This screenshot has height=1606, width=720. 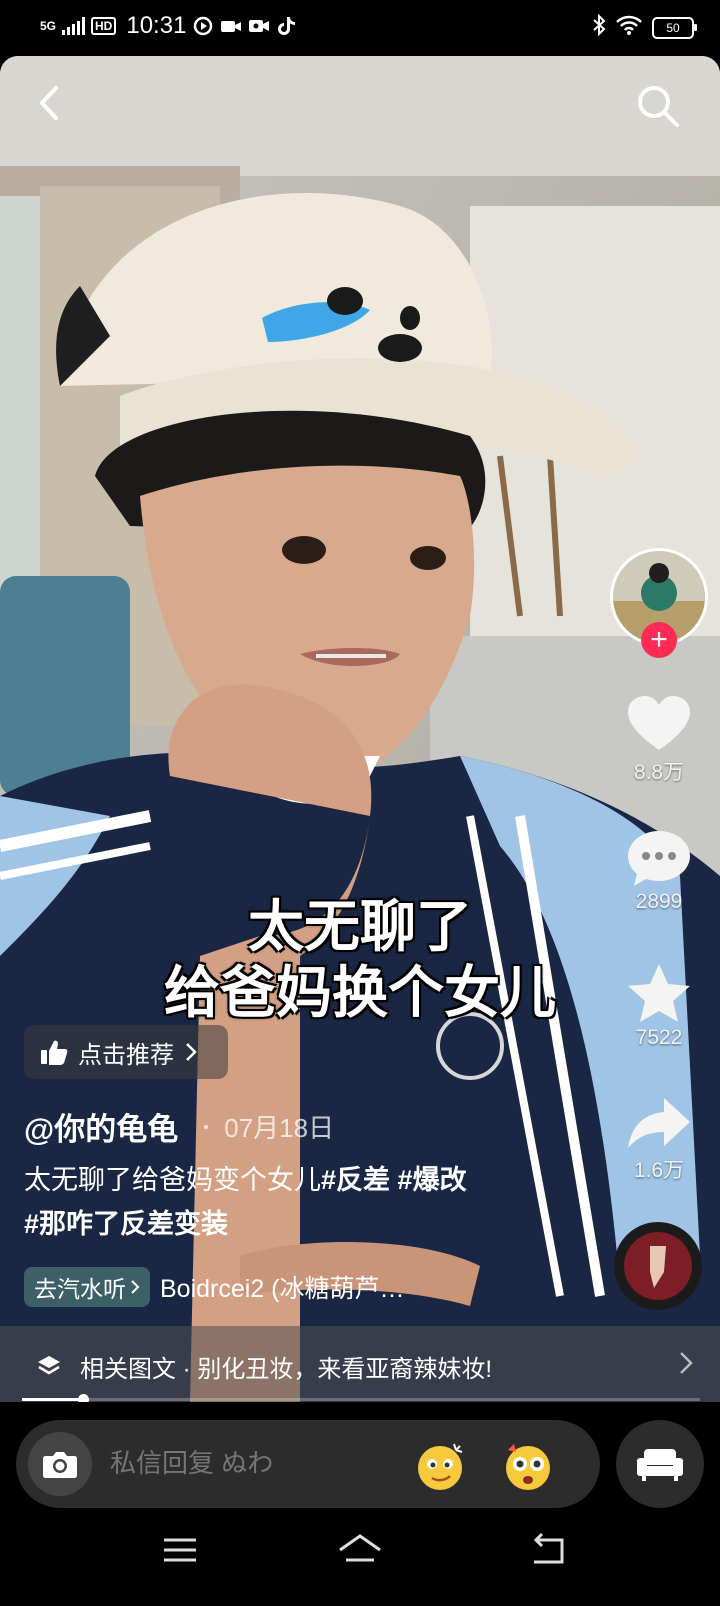 I want to click on menu-icon, so click(x=180, y=1550).